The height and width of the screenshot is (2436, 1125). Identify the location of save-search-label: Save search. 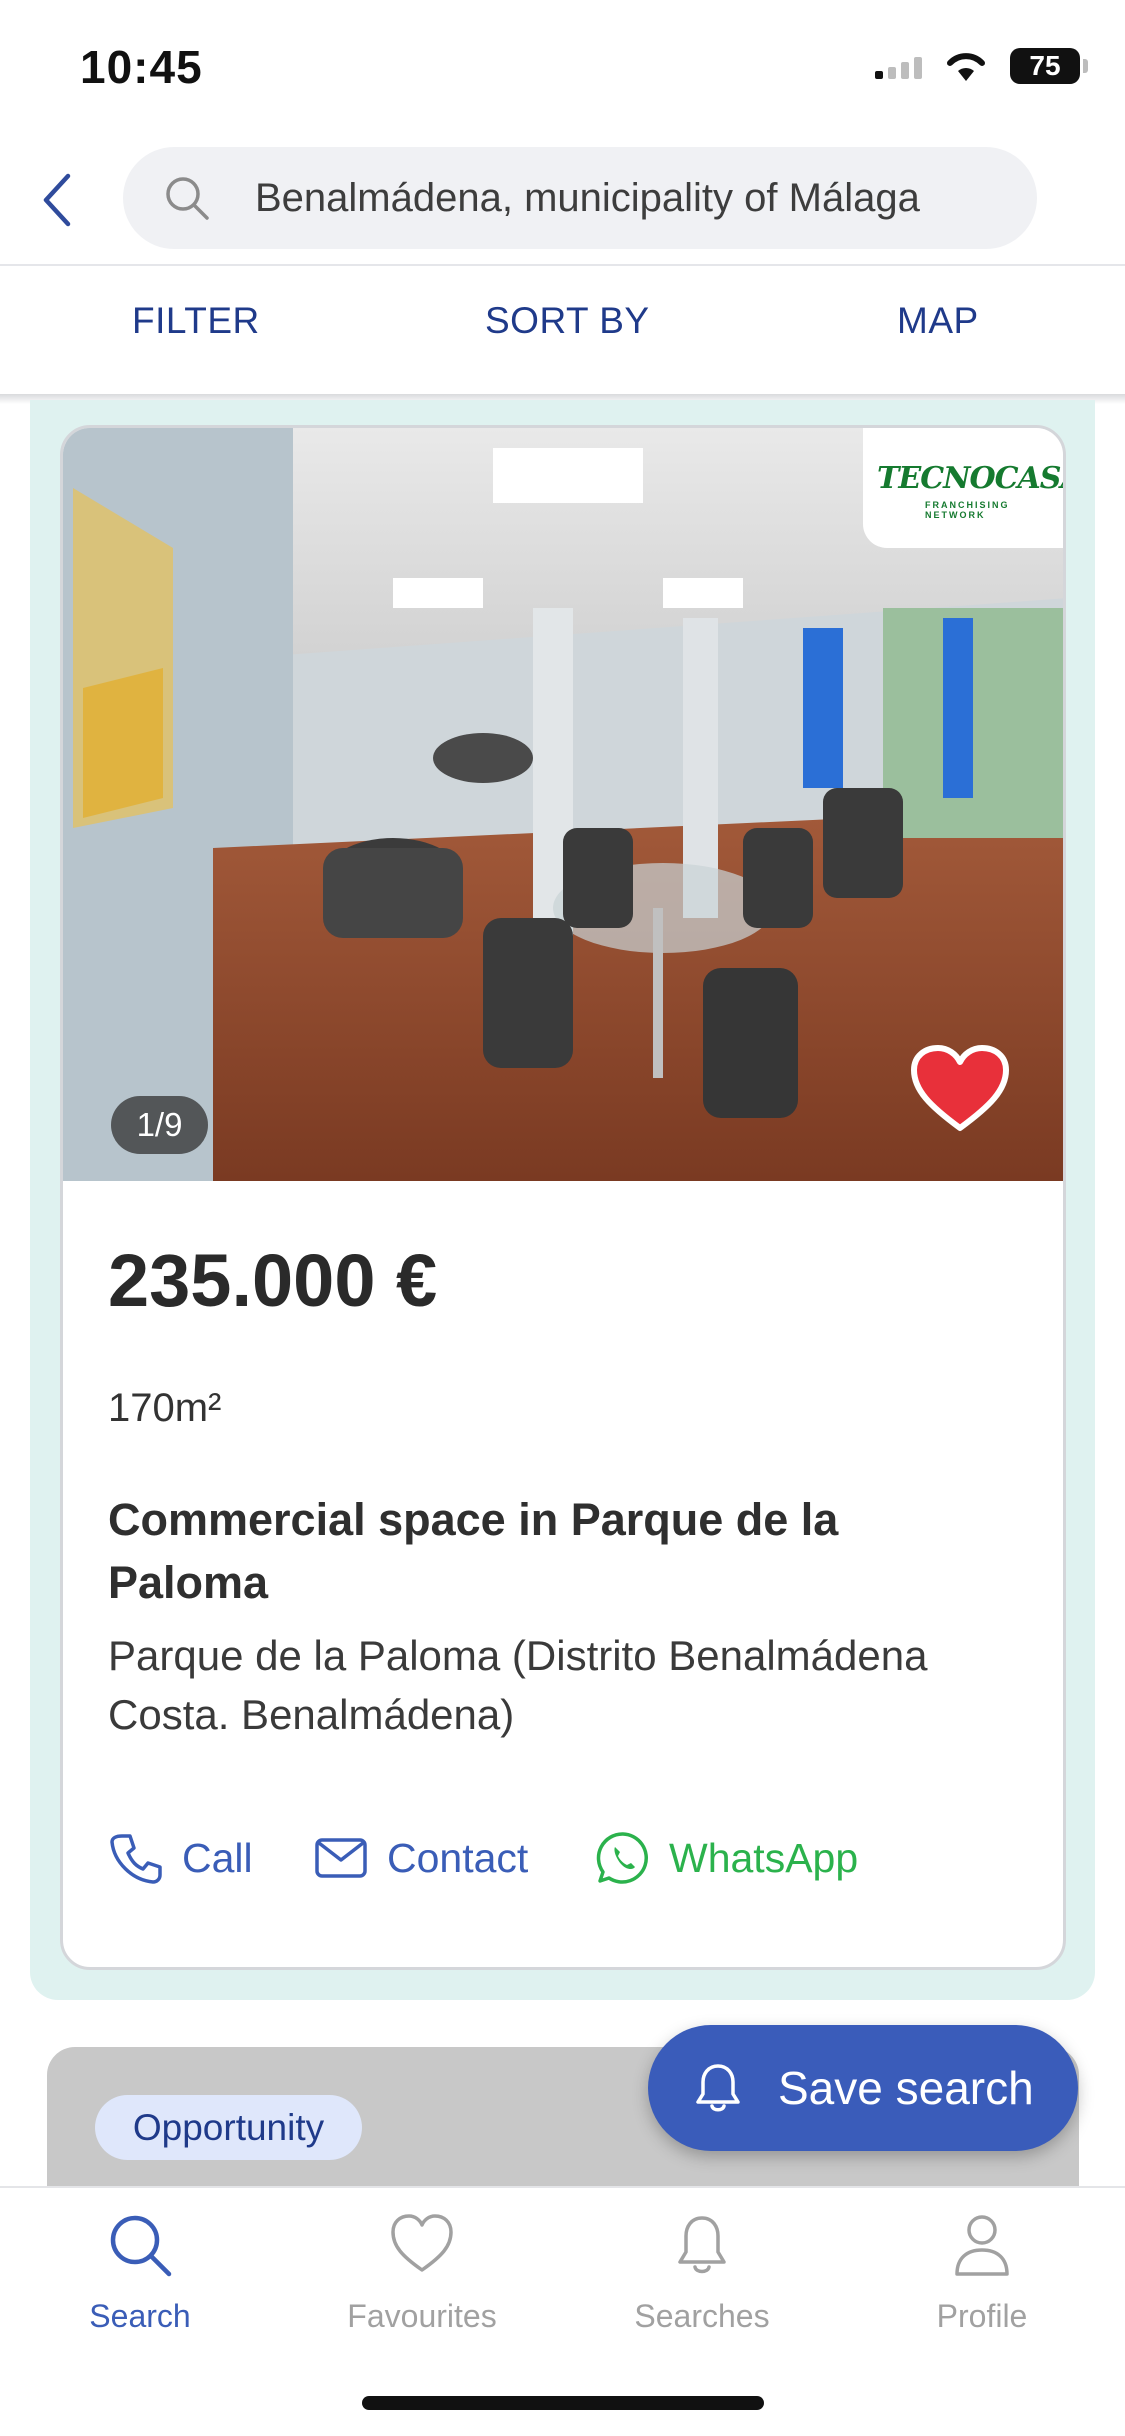
(906, 2088).